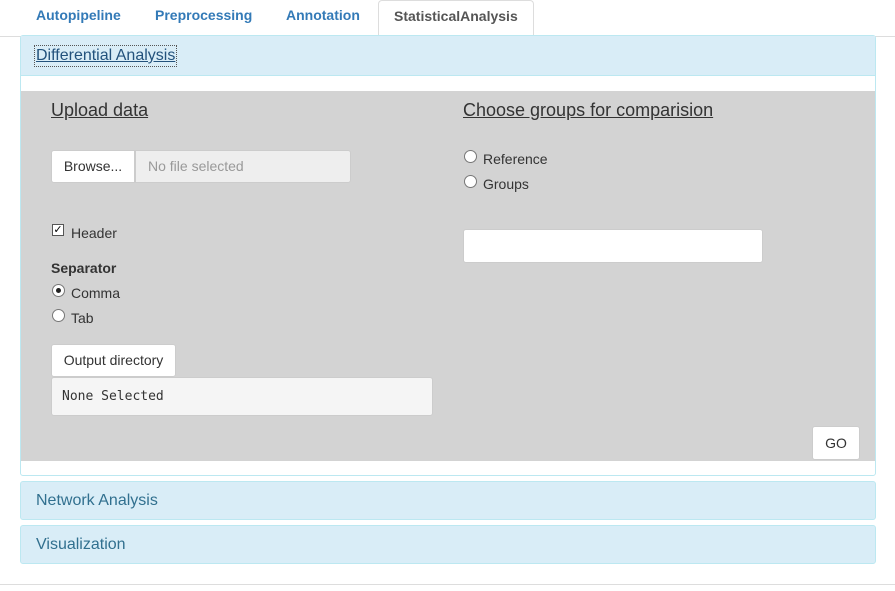  I want to click on file-name-display: No file selected, so click(243, 166).